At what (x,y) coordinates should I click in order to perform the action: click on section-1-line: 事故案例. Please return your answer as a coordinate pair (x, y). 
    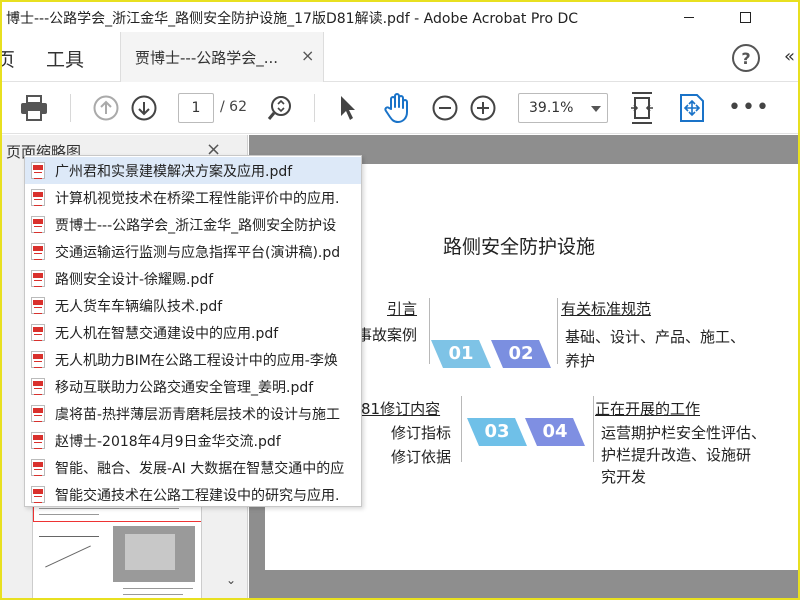
    Looking at the image, I should click on (387, 335).